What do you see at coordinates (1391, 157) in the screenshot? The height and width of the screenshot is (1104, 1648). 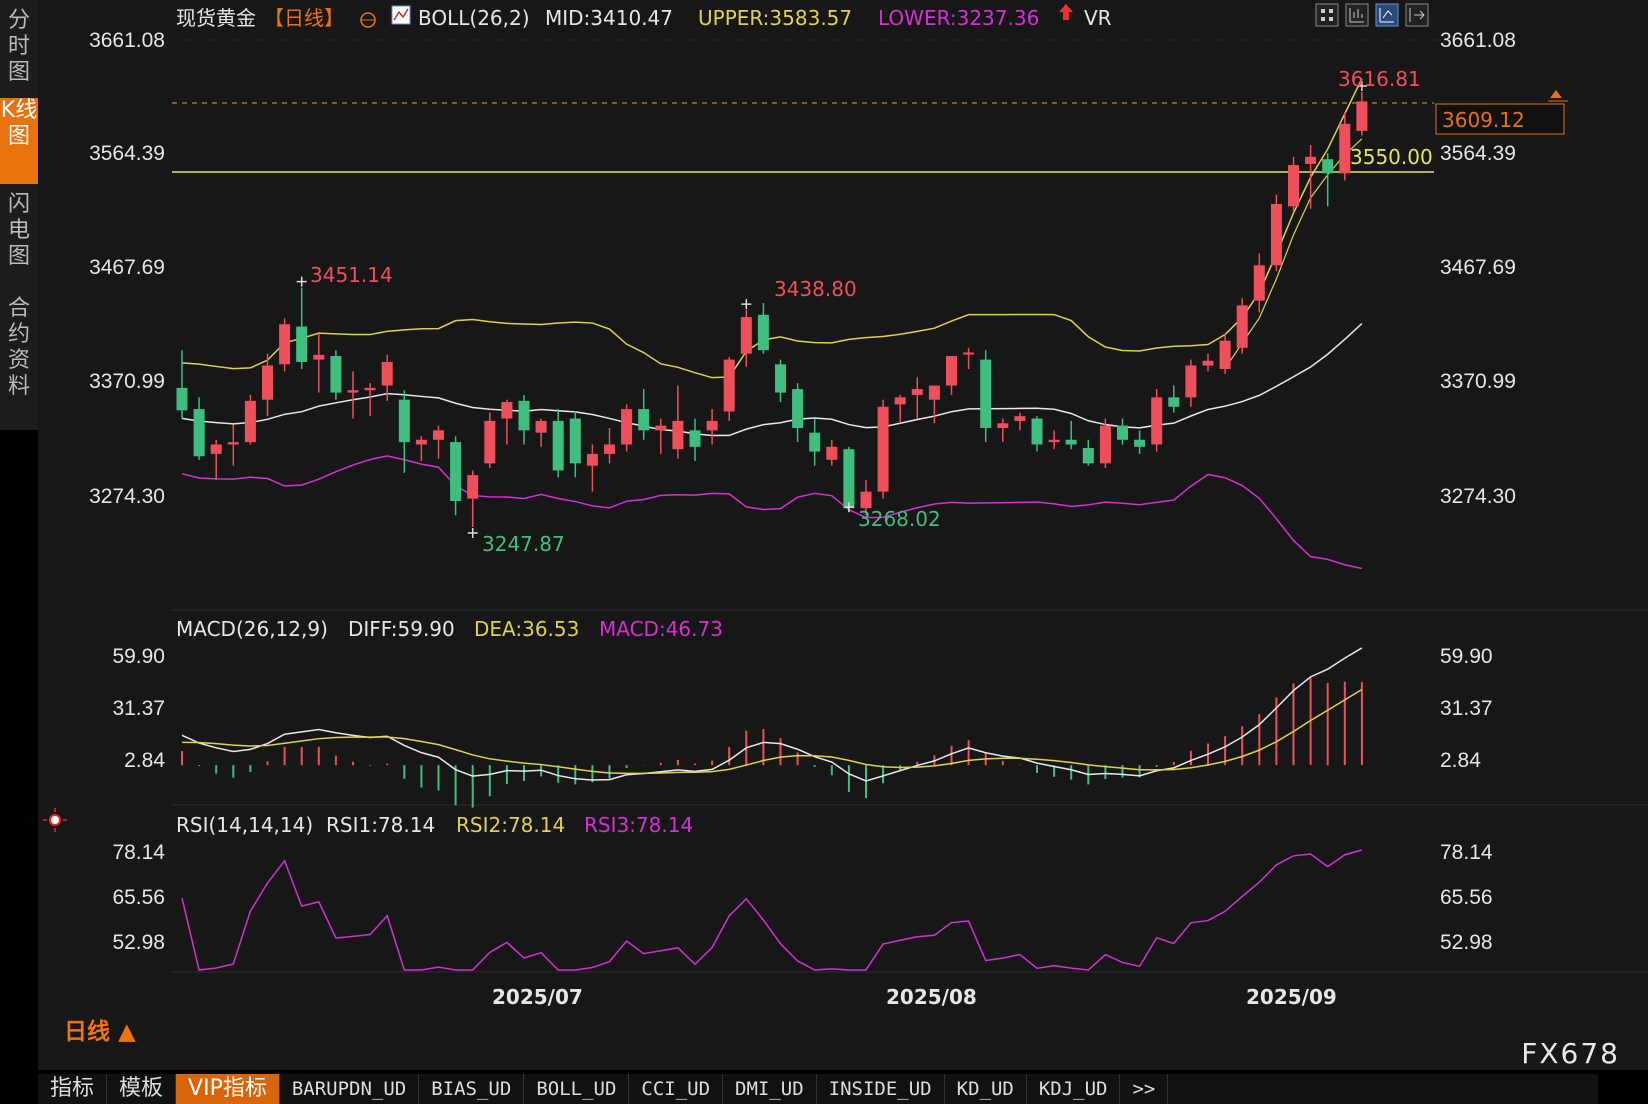 I see `hline-label: 3550.00` at bounding box center [1391, 157].